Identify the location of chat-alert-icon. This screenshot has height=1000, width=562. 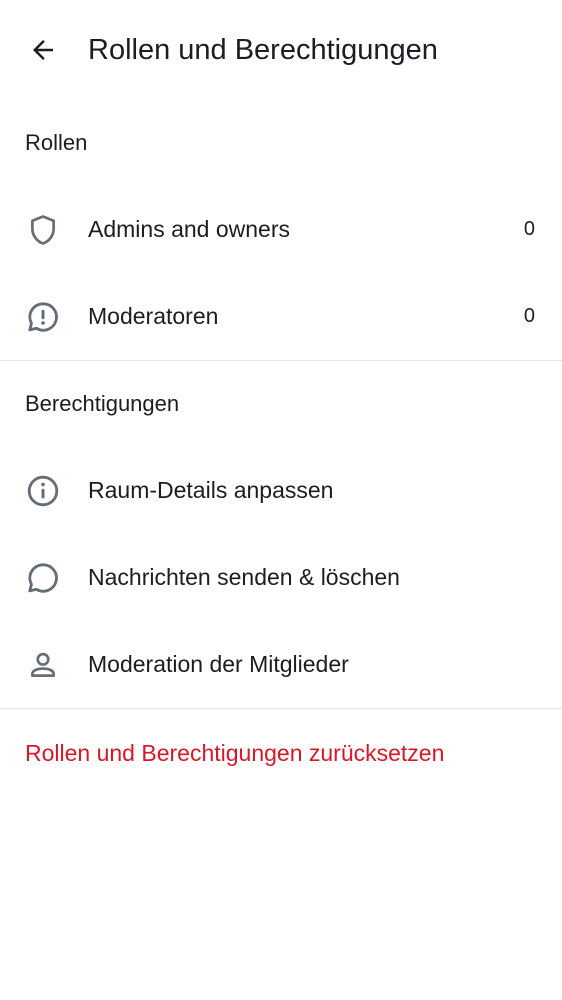
(43, 317).